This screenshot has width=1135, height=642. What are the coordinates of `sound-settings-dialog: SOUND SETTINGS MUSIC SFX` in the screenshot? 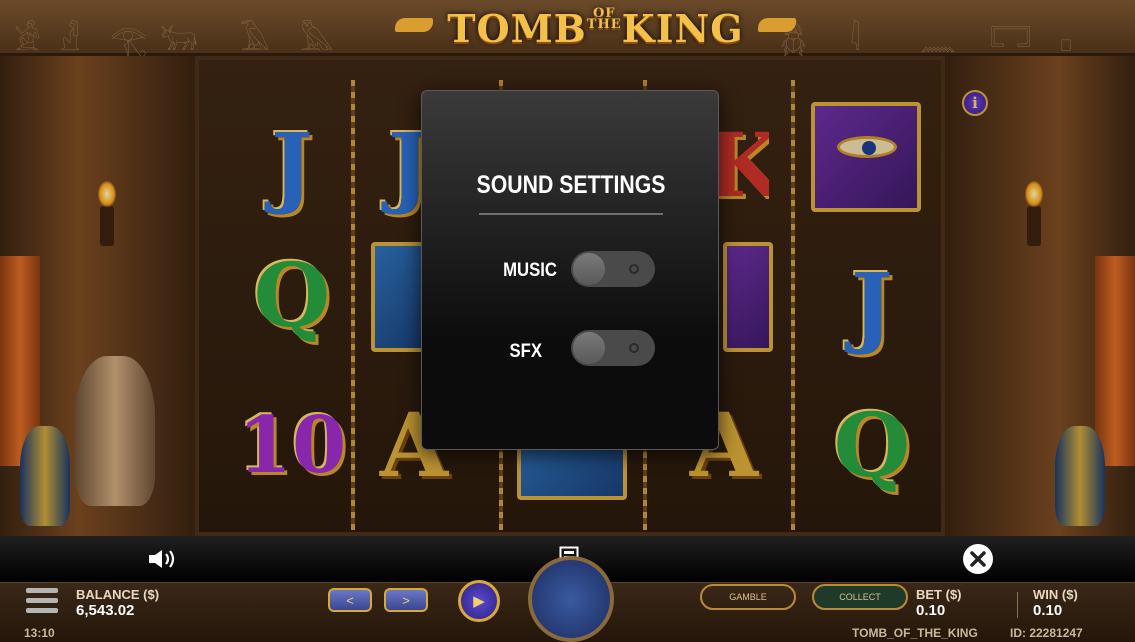 It's located at (570, 270).